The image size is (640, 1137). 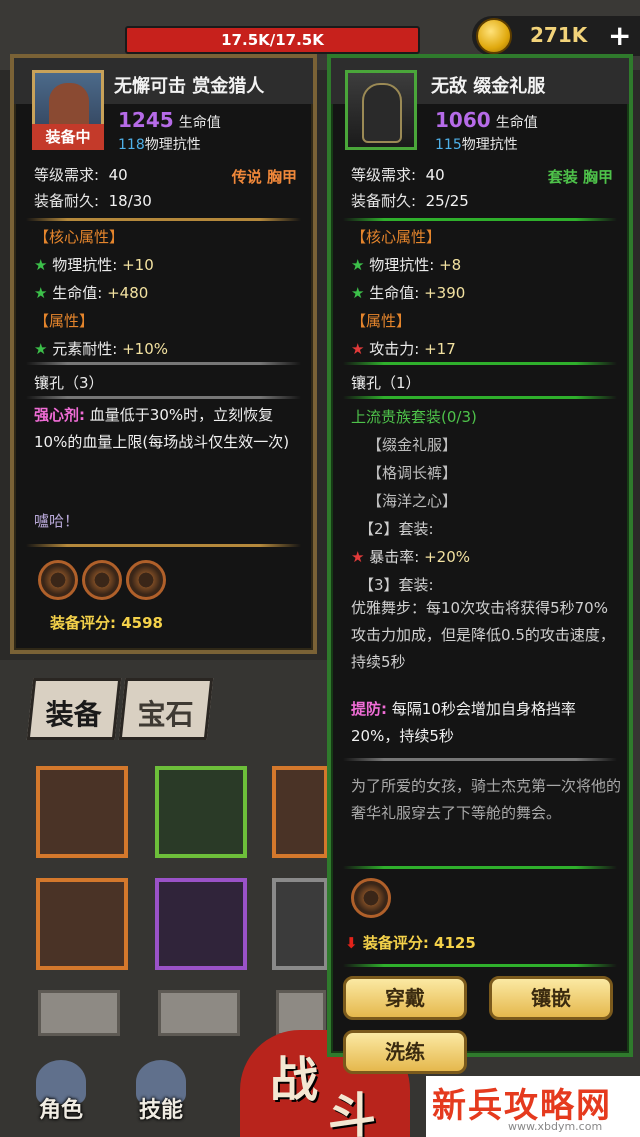 What do you see at coordinates (406, 265) in the screenshot?
I see `stat-line: ★ 物理抗性: +8` at bounding box center [406, 265].